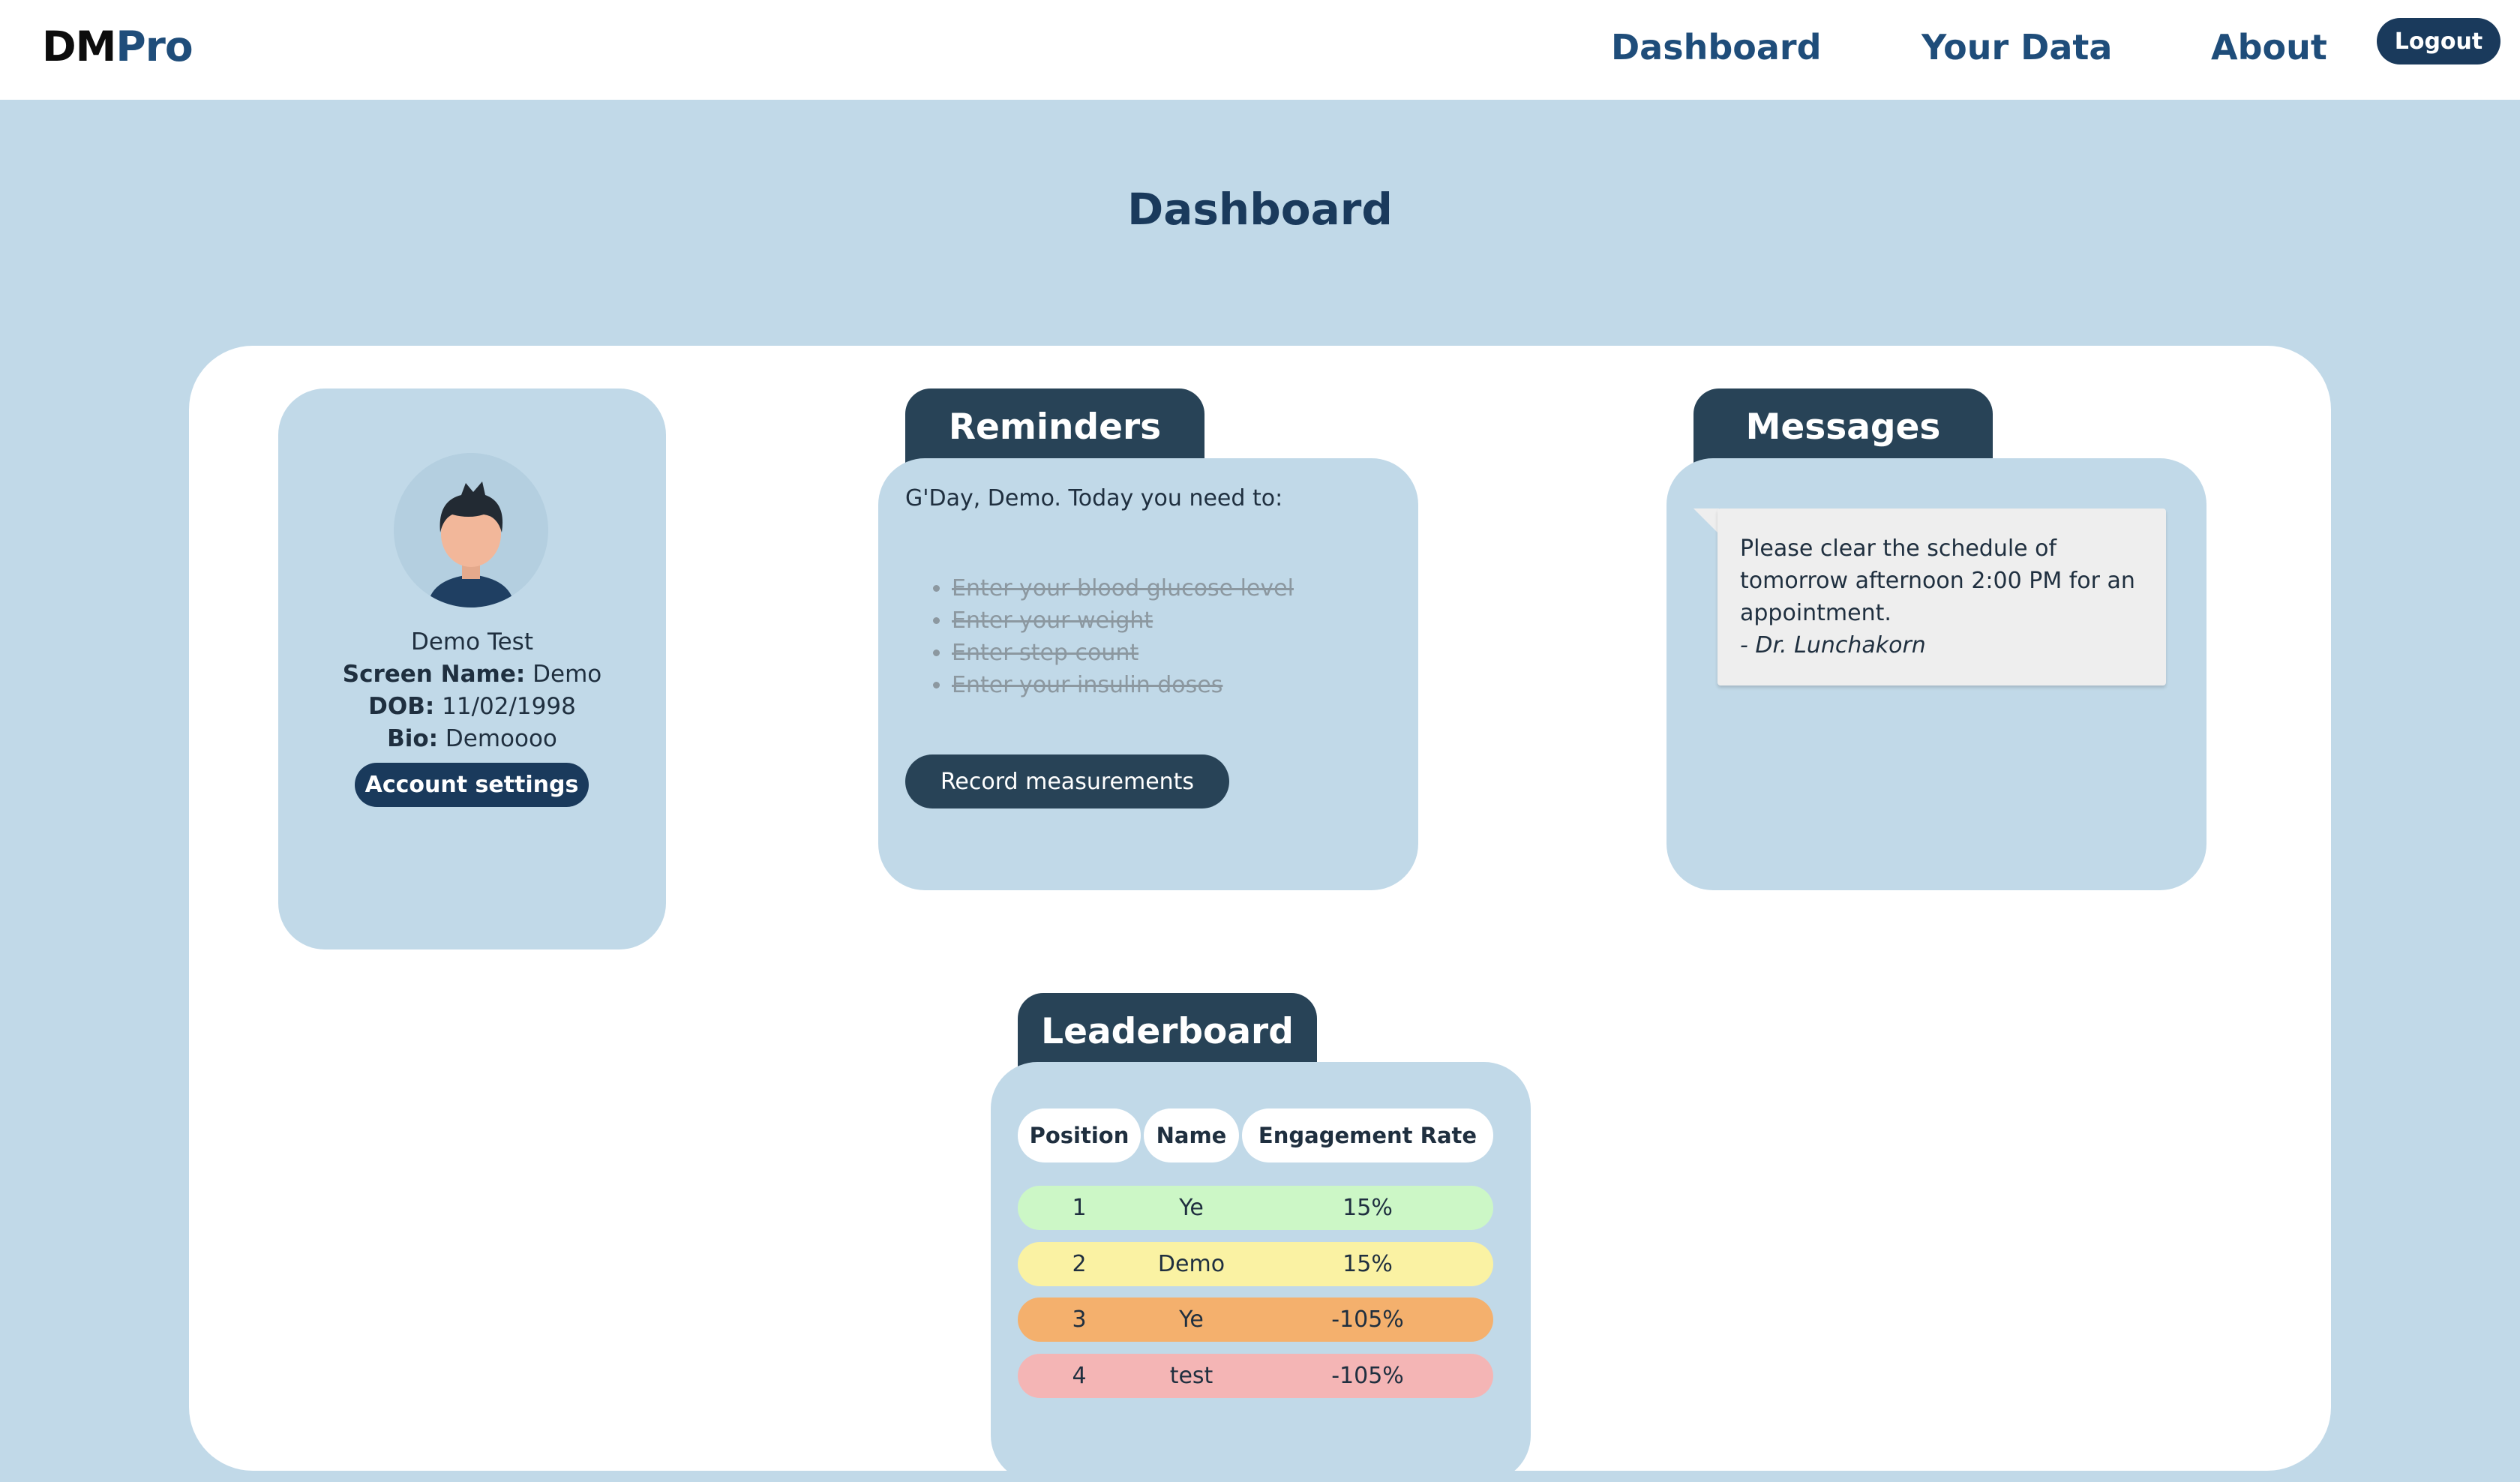  What do you see at coordinates (1167, 1030) in the screenshot?
I see `leaderboard-tab: Leaderboard` at bounding box center [1167, 1030].